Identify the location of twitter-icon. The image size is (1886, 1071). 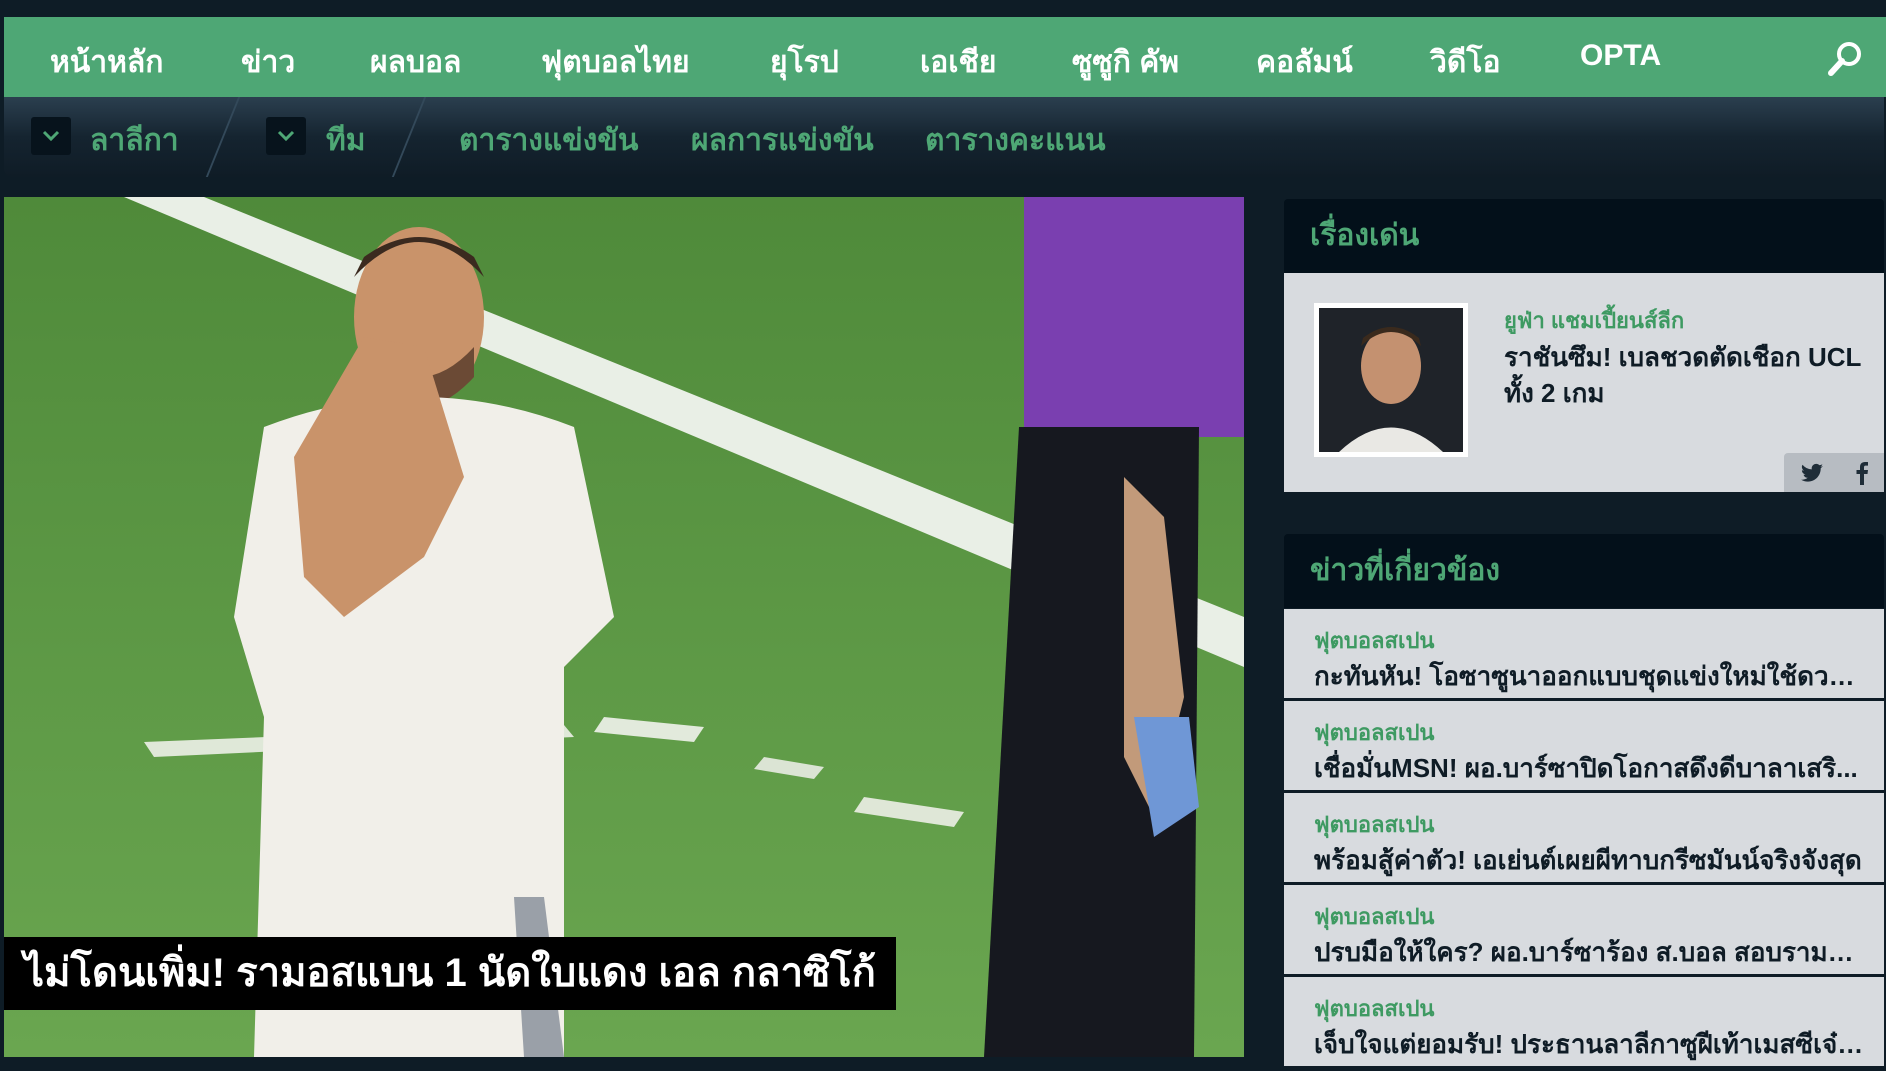
(1812, 473).